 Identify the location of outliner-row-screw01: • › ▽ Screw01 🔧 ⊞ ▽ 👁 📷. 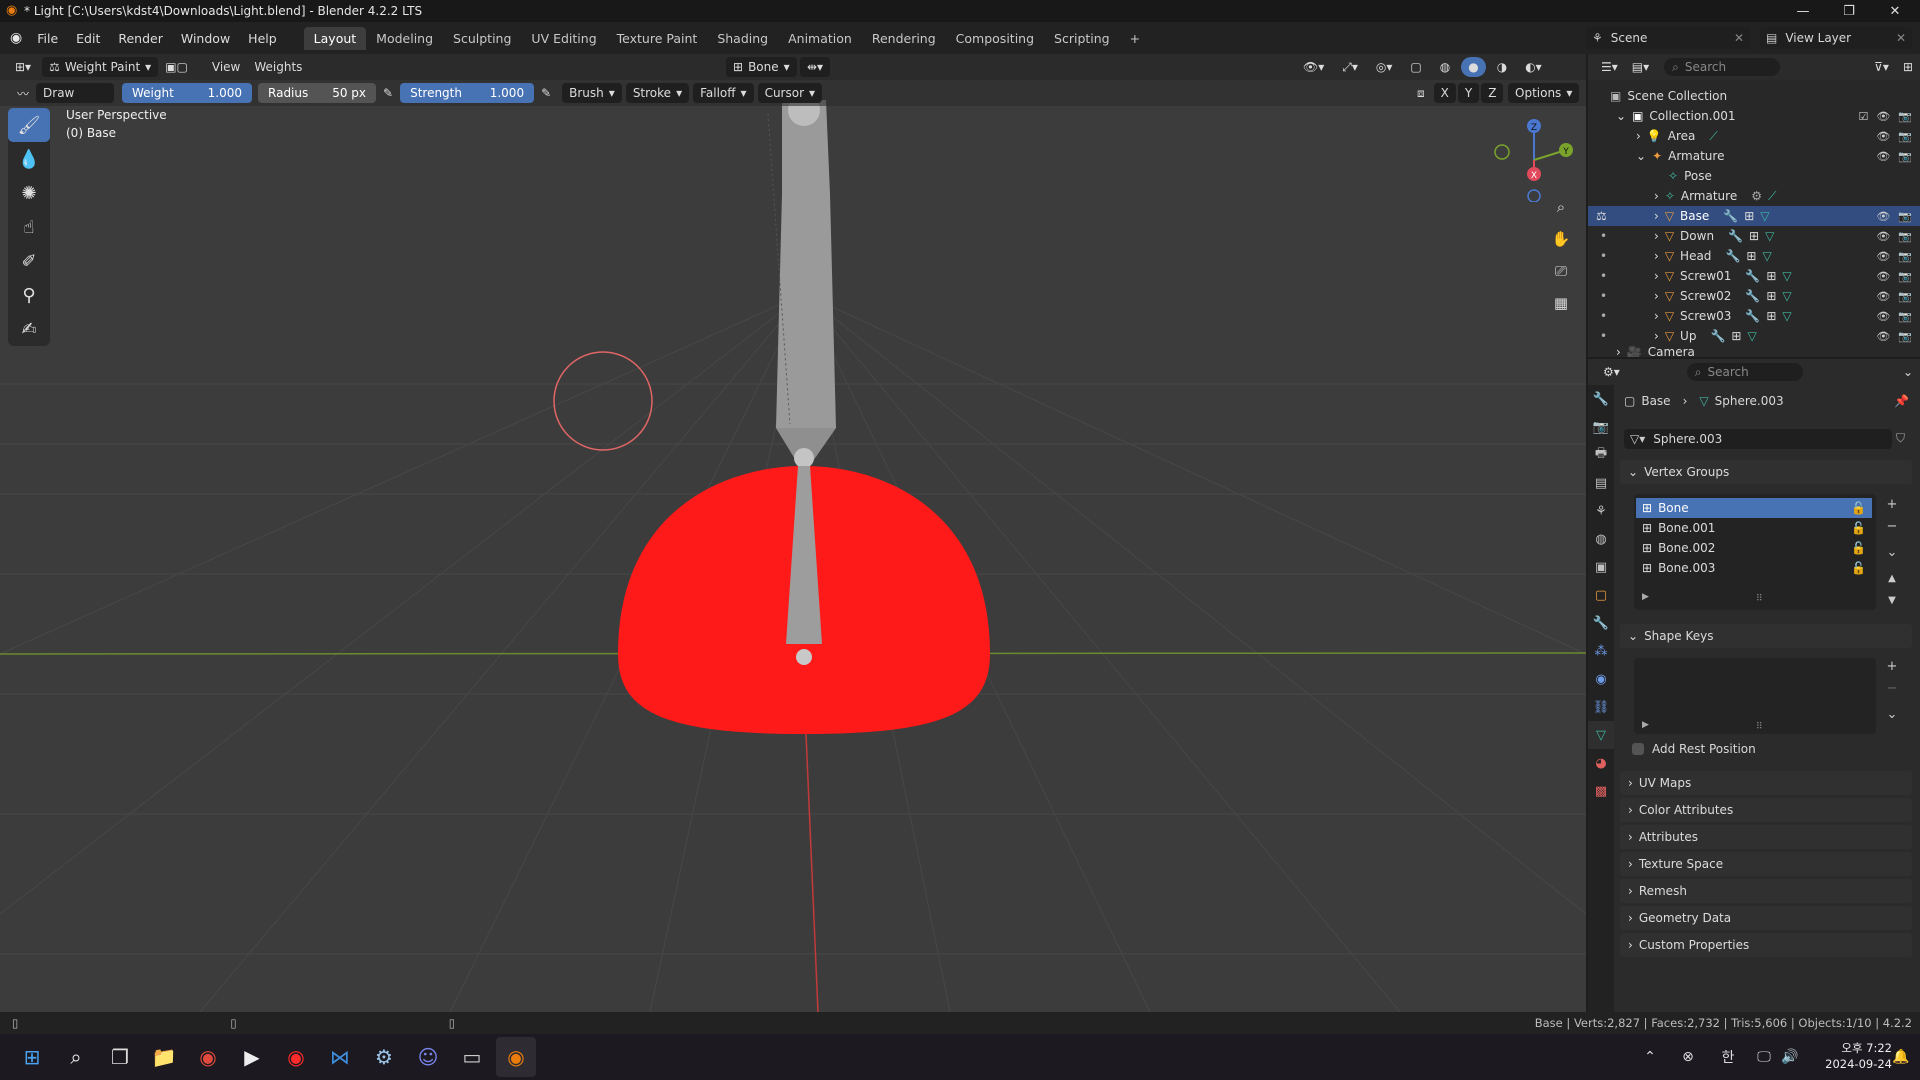
(1754, 276).